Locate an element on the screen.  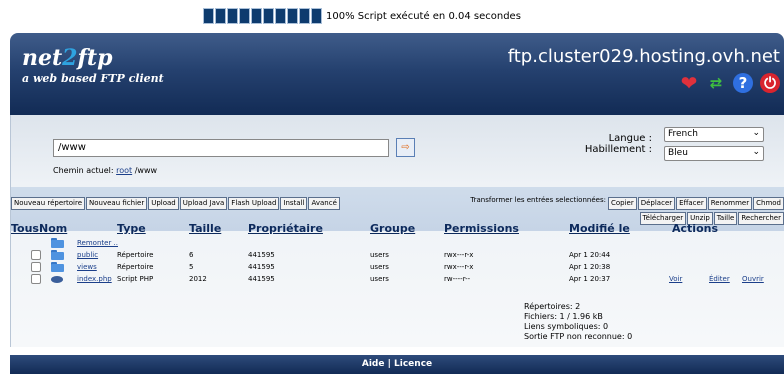
col-nom: Nom is located at coordinates (53, 228).